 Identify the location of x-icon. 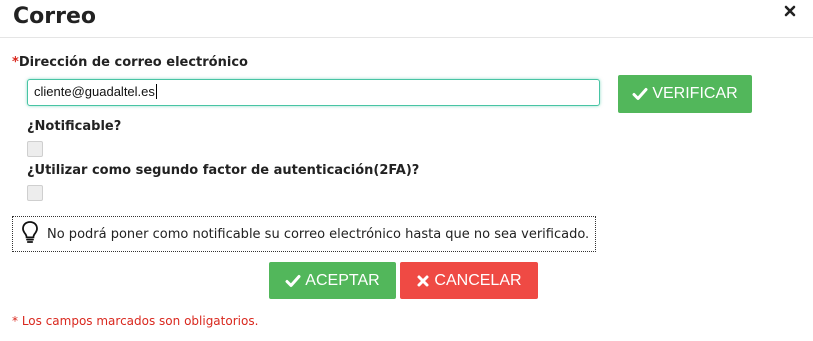
(423, 281).